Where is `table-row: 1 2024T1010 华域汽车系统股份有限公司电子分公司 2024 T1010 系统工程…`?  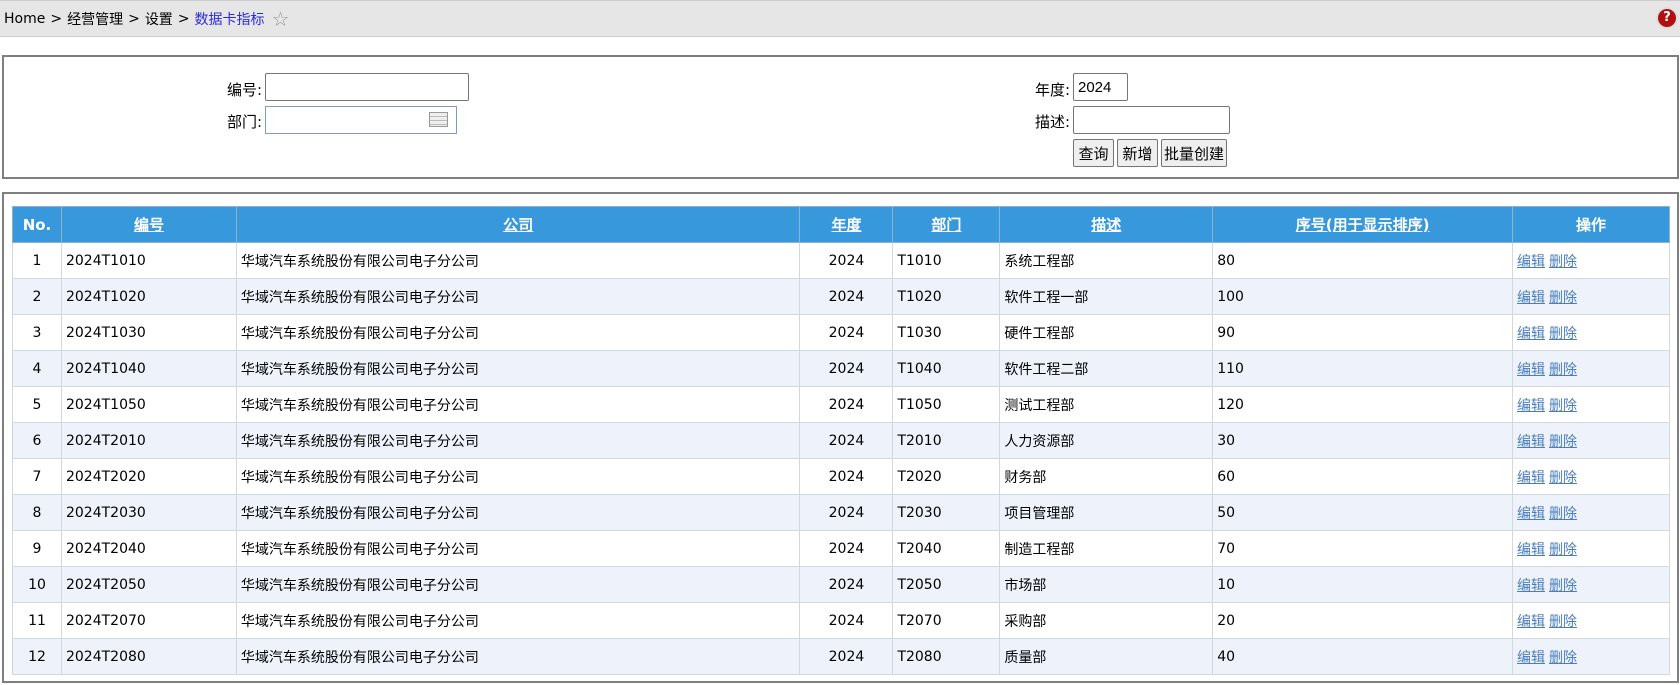
table-row: 1 2024T1010 华域汽车系统股份有限公司电子分公司 2024 T1010 系统工程… is located at coordinates (841, 260).